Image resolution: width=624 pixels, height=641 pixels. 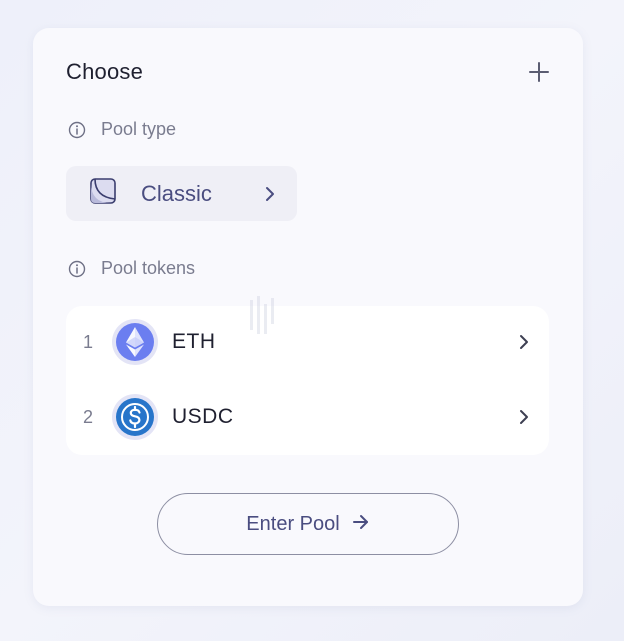 What do you see at coordinates (176, 193) in the screenshot?
I see `pool-type-value: Classic` at bounding box center [176, 193].